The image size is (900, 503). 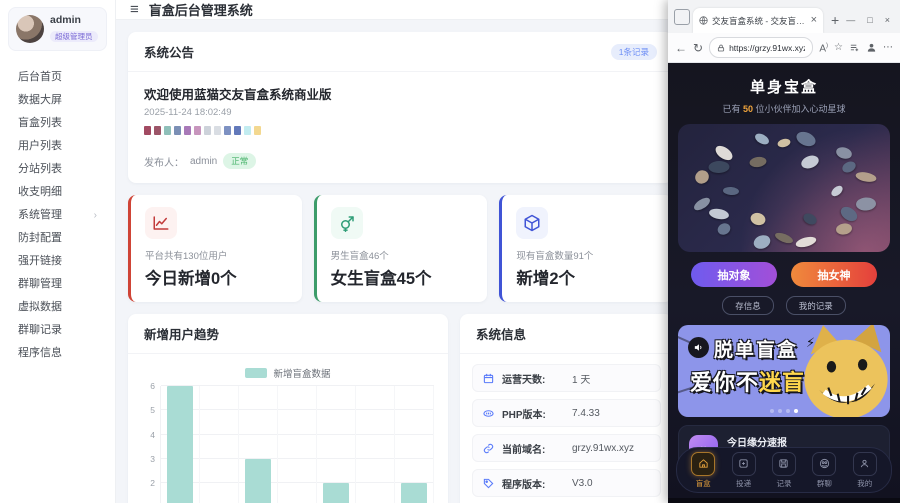 What do you see at coordinates (40, 330) in the screenshot?
I see `sidebar-item-label: 群聊记录` at bounding box center [40, 330].